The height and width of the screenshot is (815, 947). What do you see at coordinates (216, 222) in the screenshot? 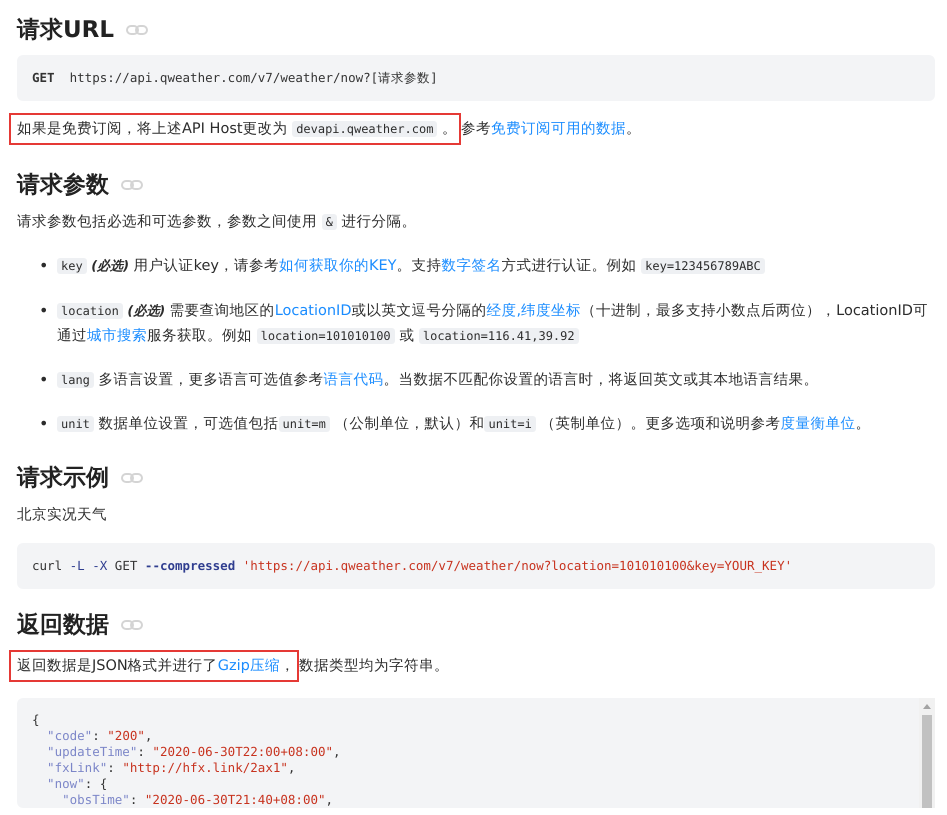
I see `paragraph-text: 请求参数包括必选和可选参数，参数之间使用 & 进行分隔。` at bounding box center [216, 222].